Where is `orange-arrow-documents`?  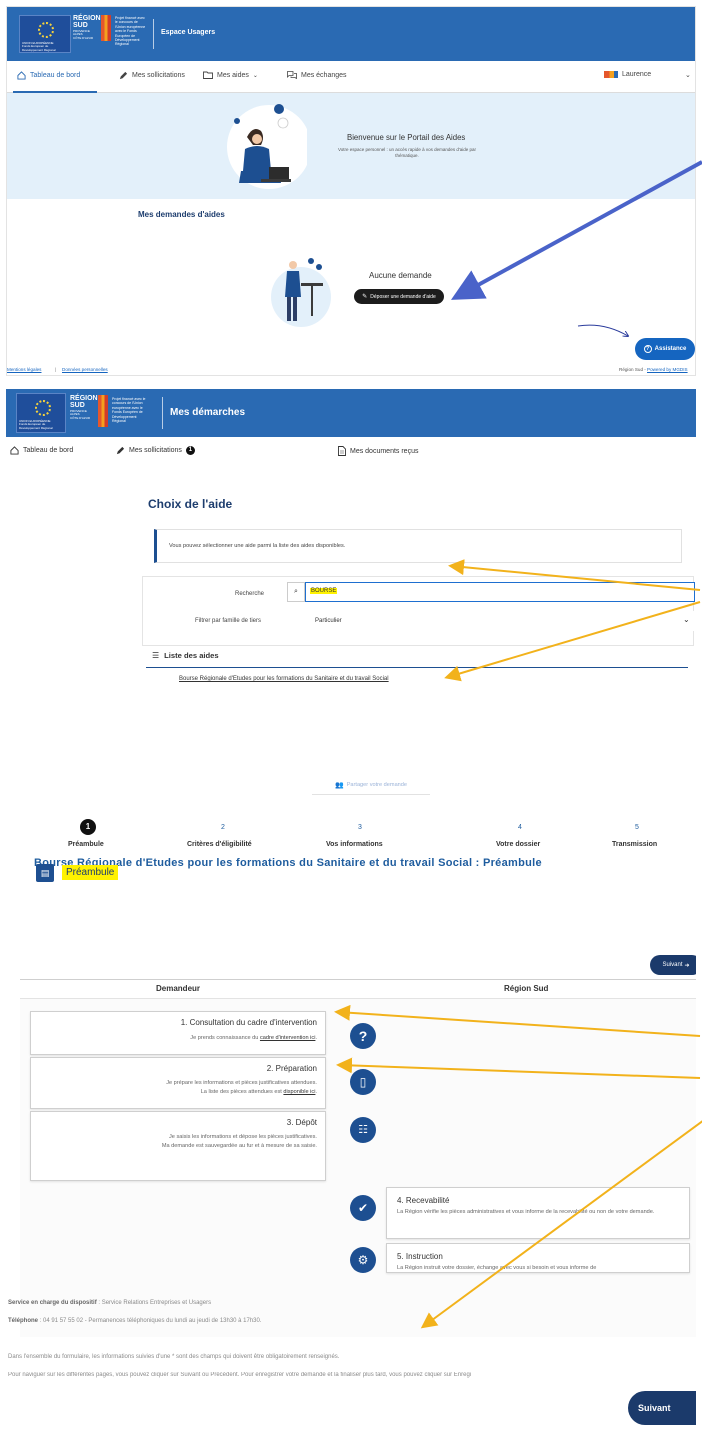
orange-arrow-documents is located at coordinates (518, 1068).